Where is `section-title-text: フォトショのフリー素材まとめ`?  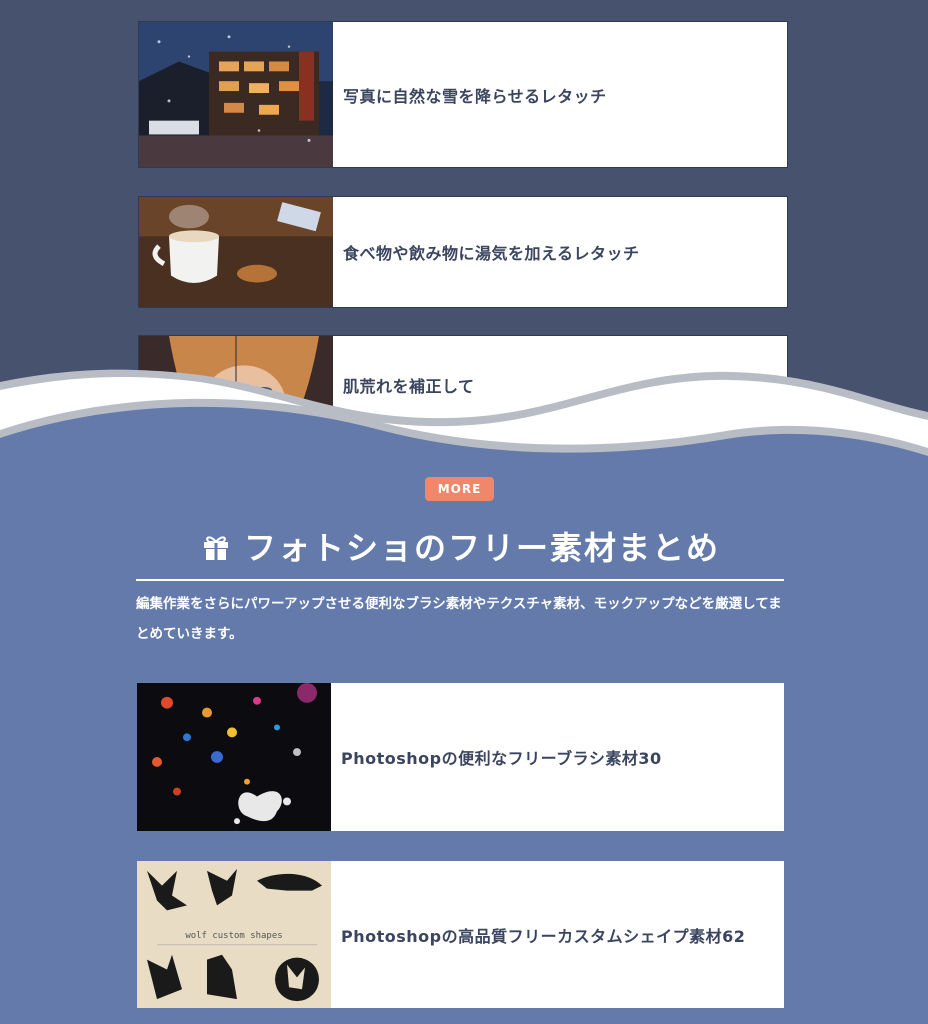
section-title-text: フォトショのフリー素材まとめ is located at coordinates (481, 548).